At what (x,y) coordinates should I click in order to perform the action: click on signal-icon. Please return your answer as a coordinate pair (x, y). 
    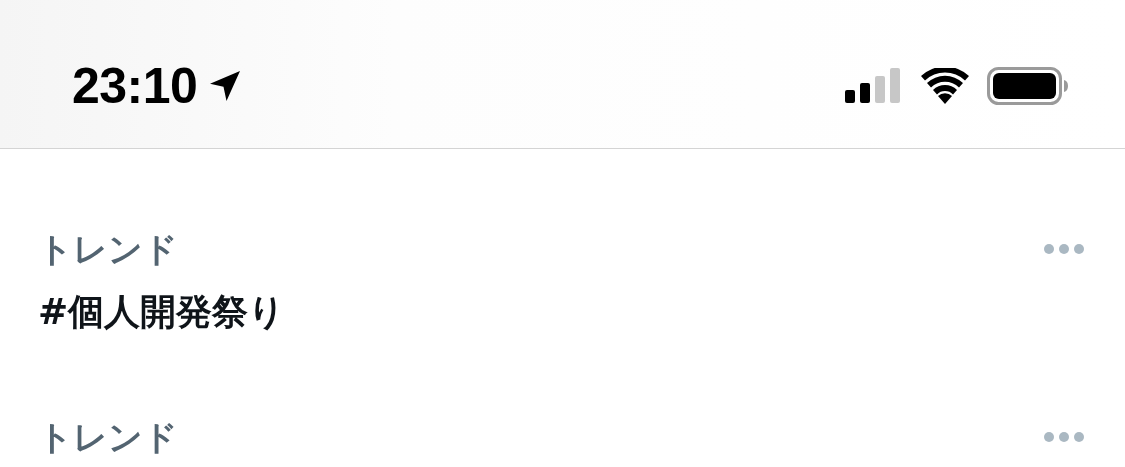
    Looking at the image, I should click on (874, 86).